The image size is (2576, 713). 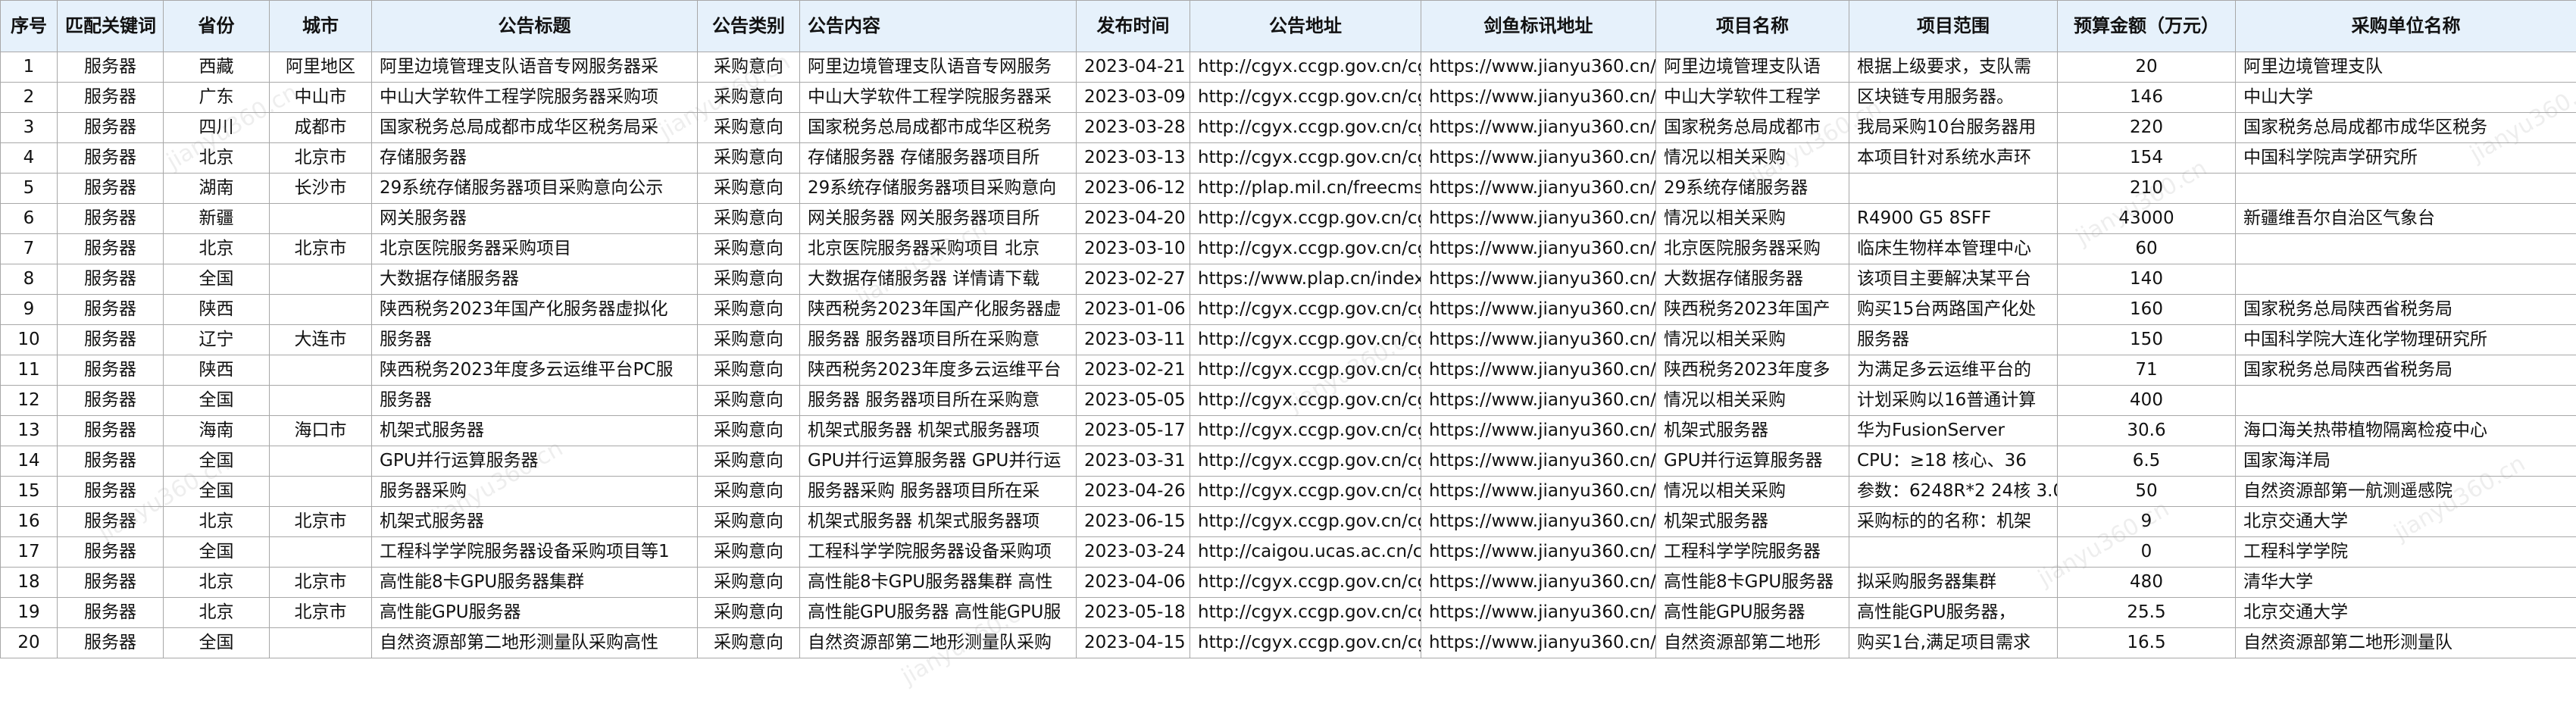 I want to click on cell-content: GPU并行运算服务器 GPU并行运, so click(x=938, y=461).